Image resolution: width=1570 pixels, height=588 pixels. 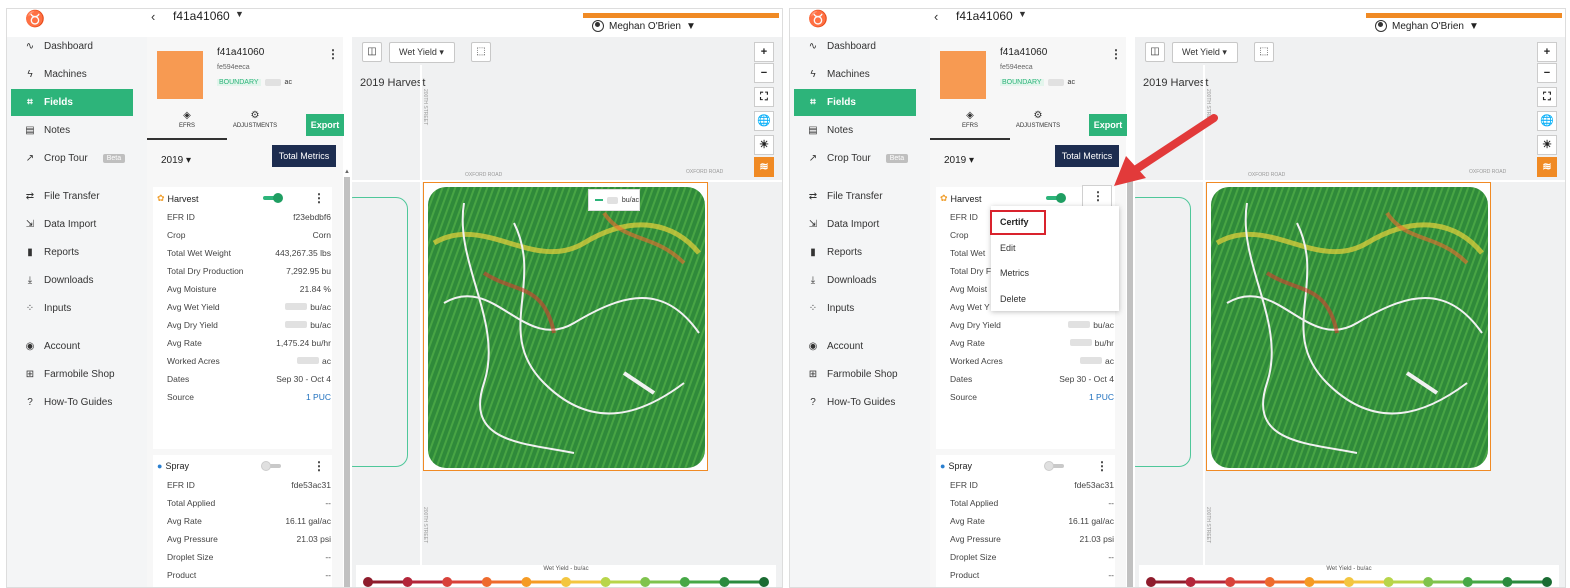 I want to click on harvest-kebab-focused: ⋮, so click(x=1097, y=196).